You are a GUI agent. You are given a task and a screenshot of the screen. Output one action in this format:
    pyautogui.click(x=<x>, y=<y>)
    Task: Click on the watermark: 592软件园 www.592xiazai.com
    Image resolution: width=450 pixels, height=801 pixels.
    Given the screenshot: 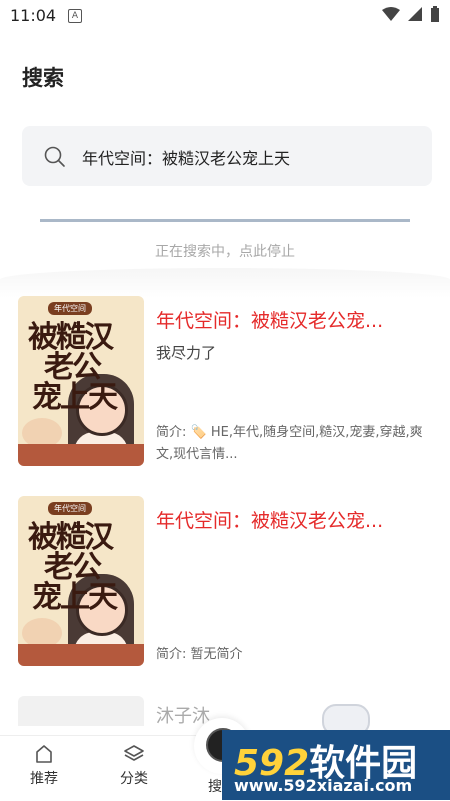 What is the action you would take?
    pyautogui.click(x=336, y=765)
    